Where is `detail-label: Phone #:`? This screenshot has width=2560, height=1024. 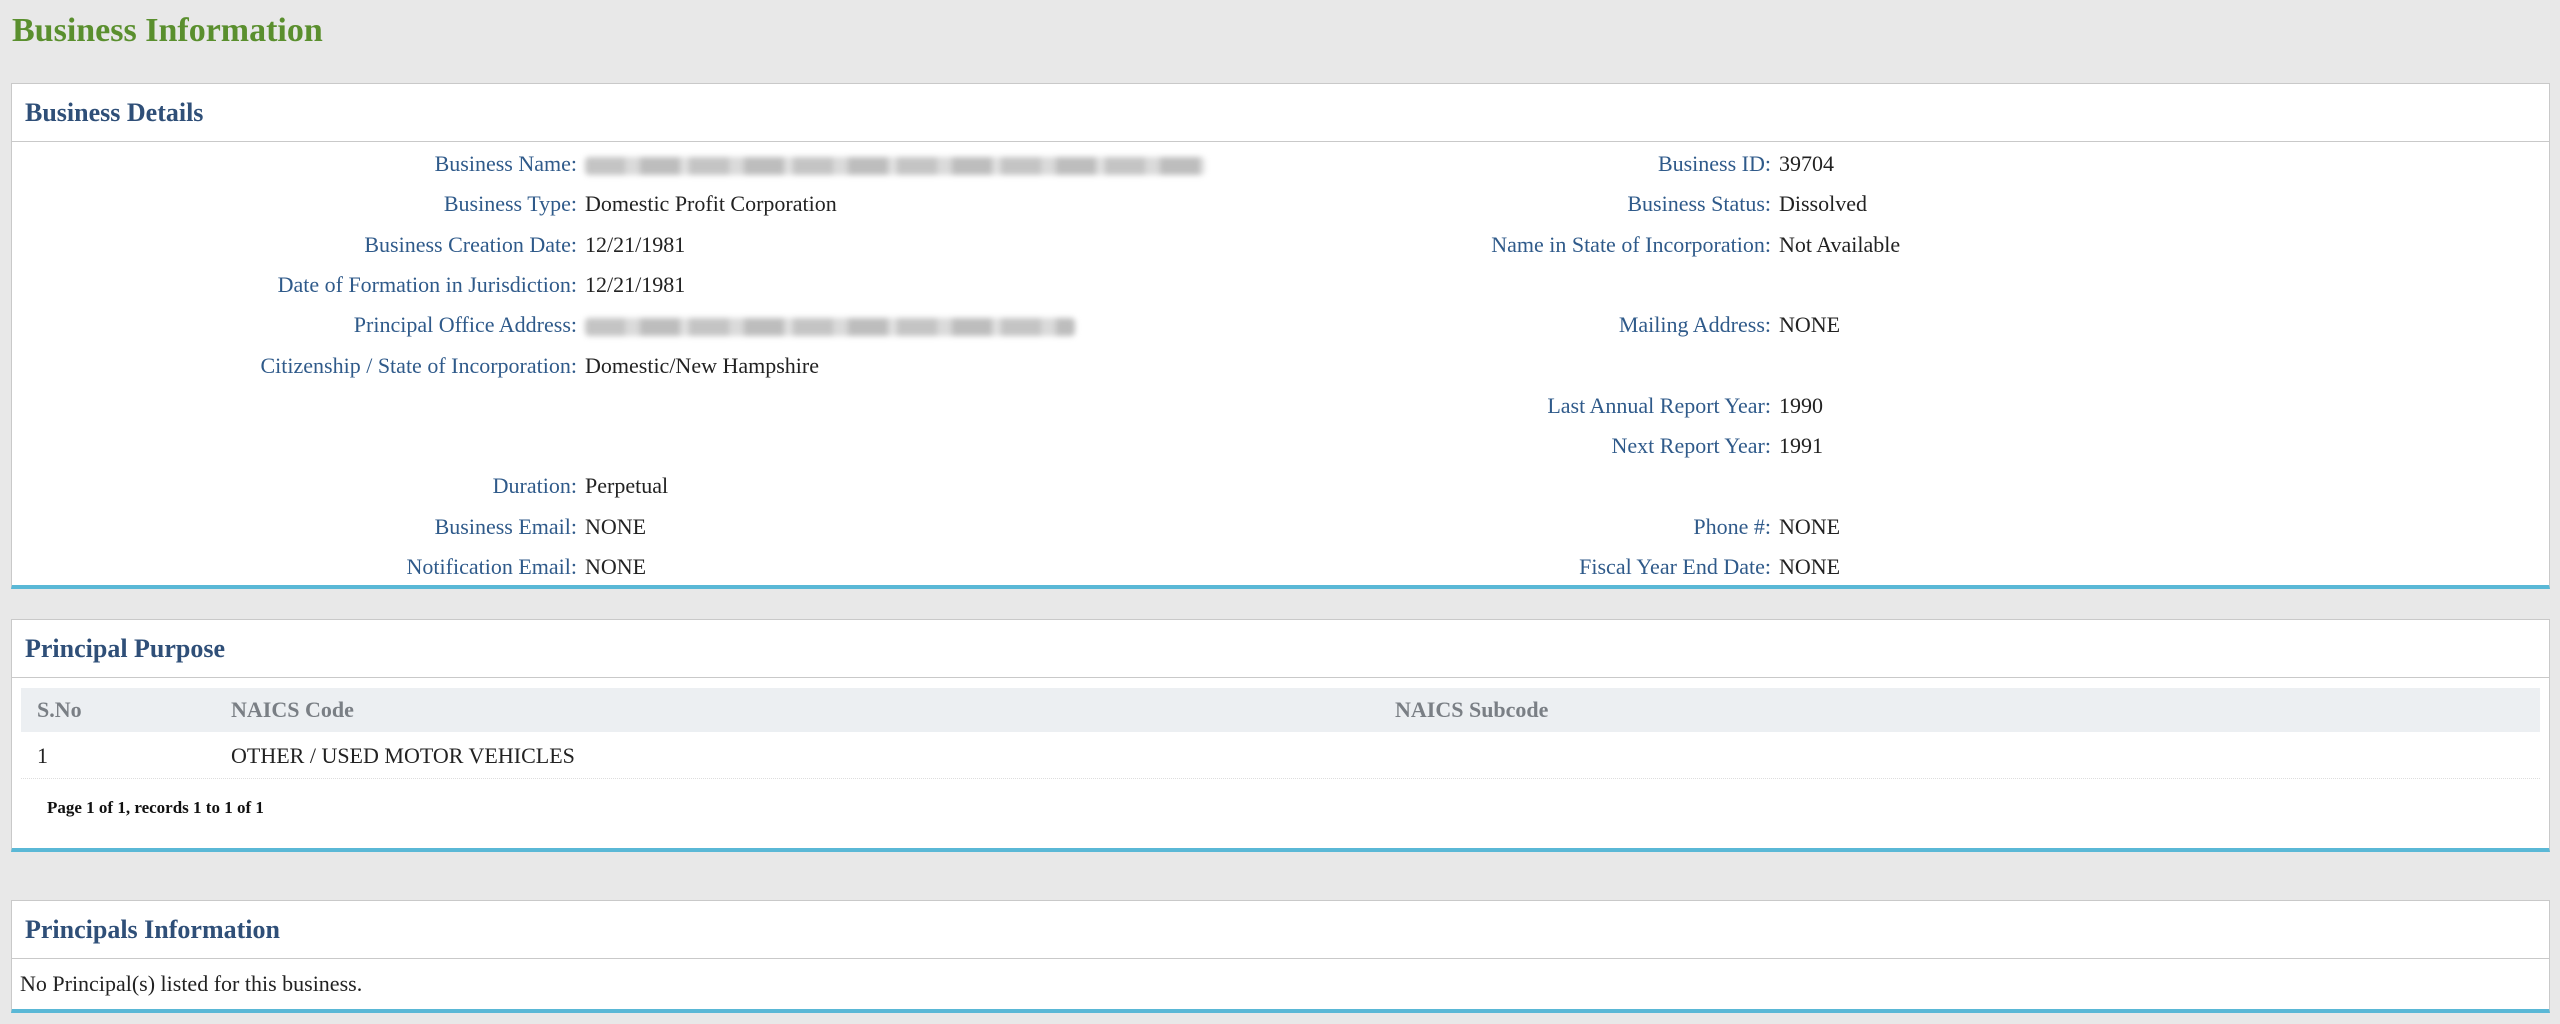 detail-label: Phone #: is located at coordinates (1732, 526).